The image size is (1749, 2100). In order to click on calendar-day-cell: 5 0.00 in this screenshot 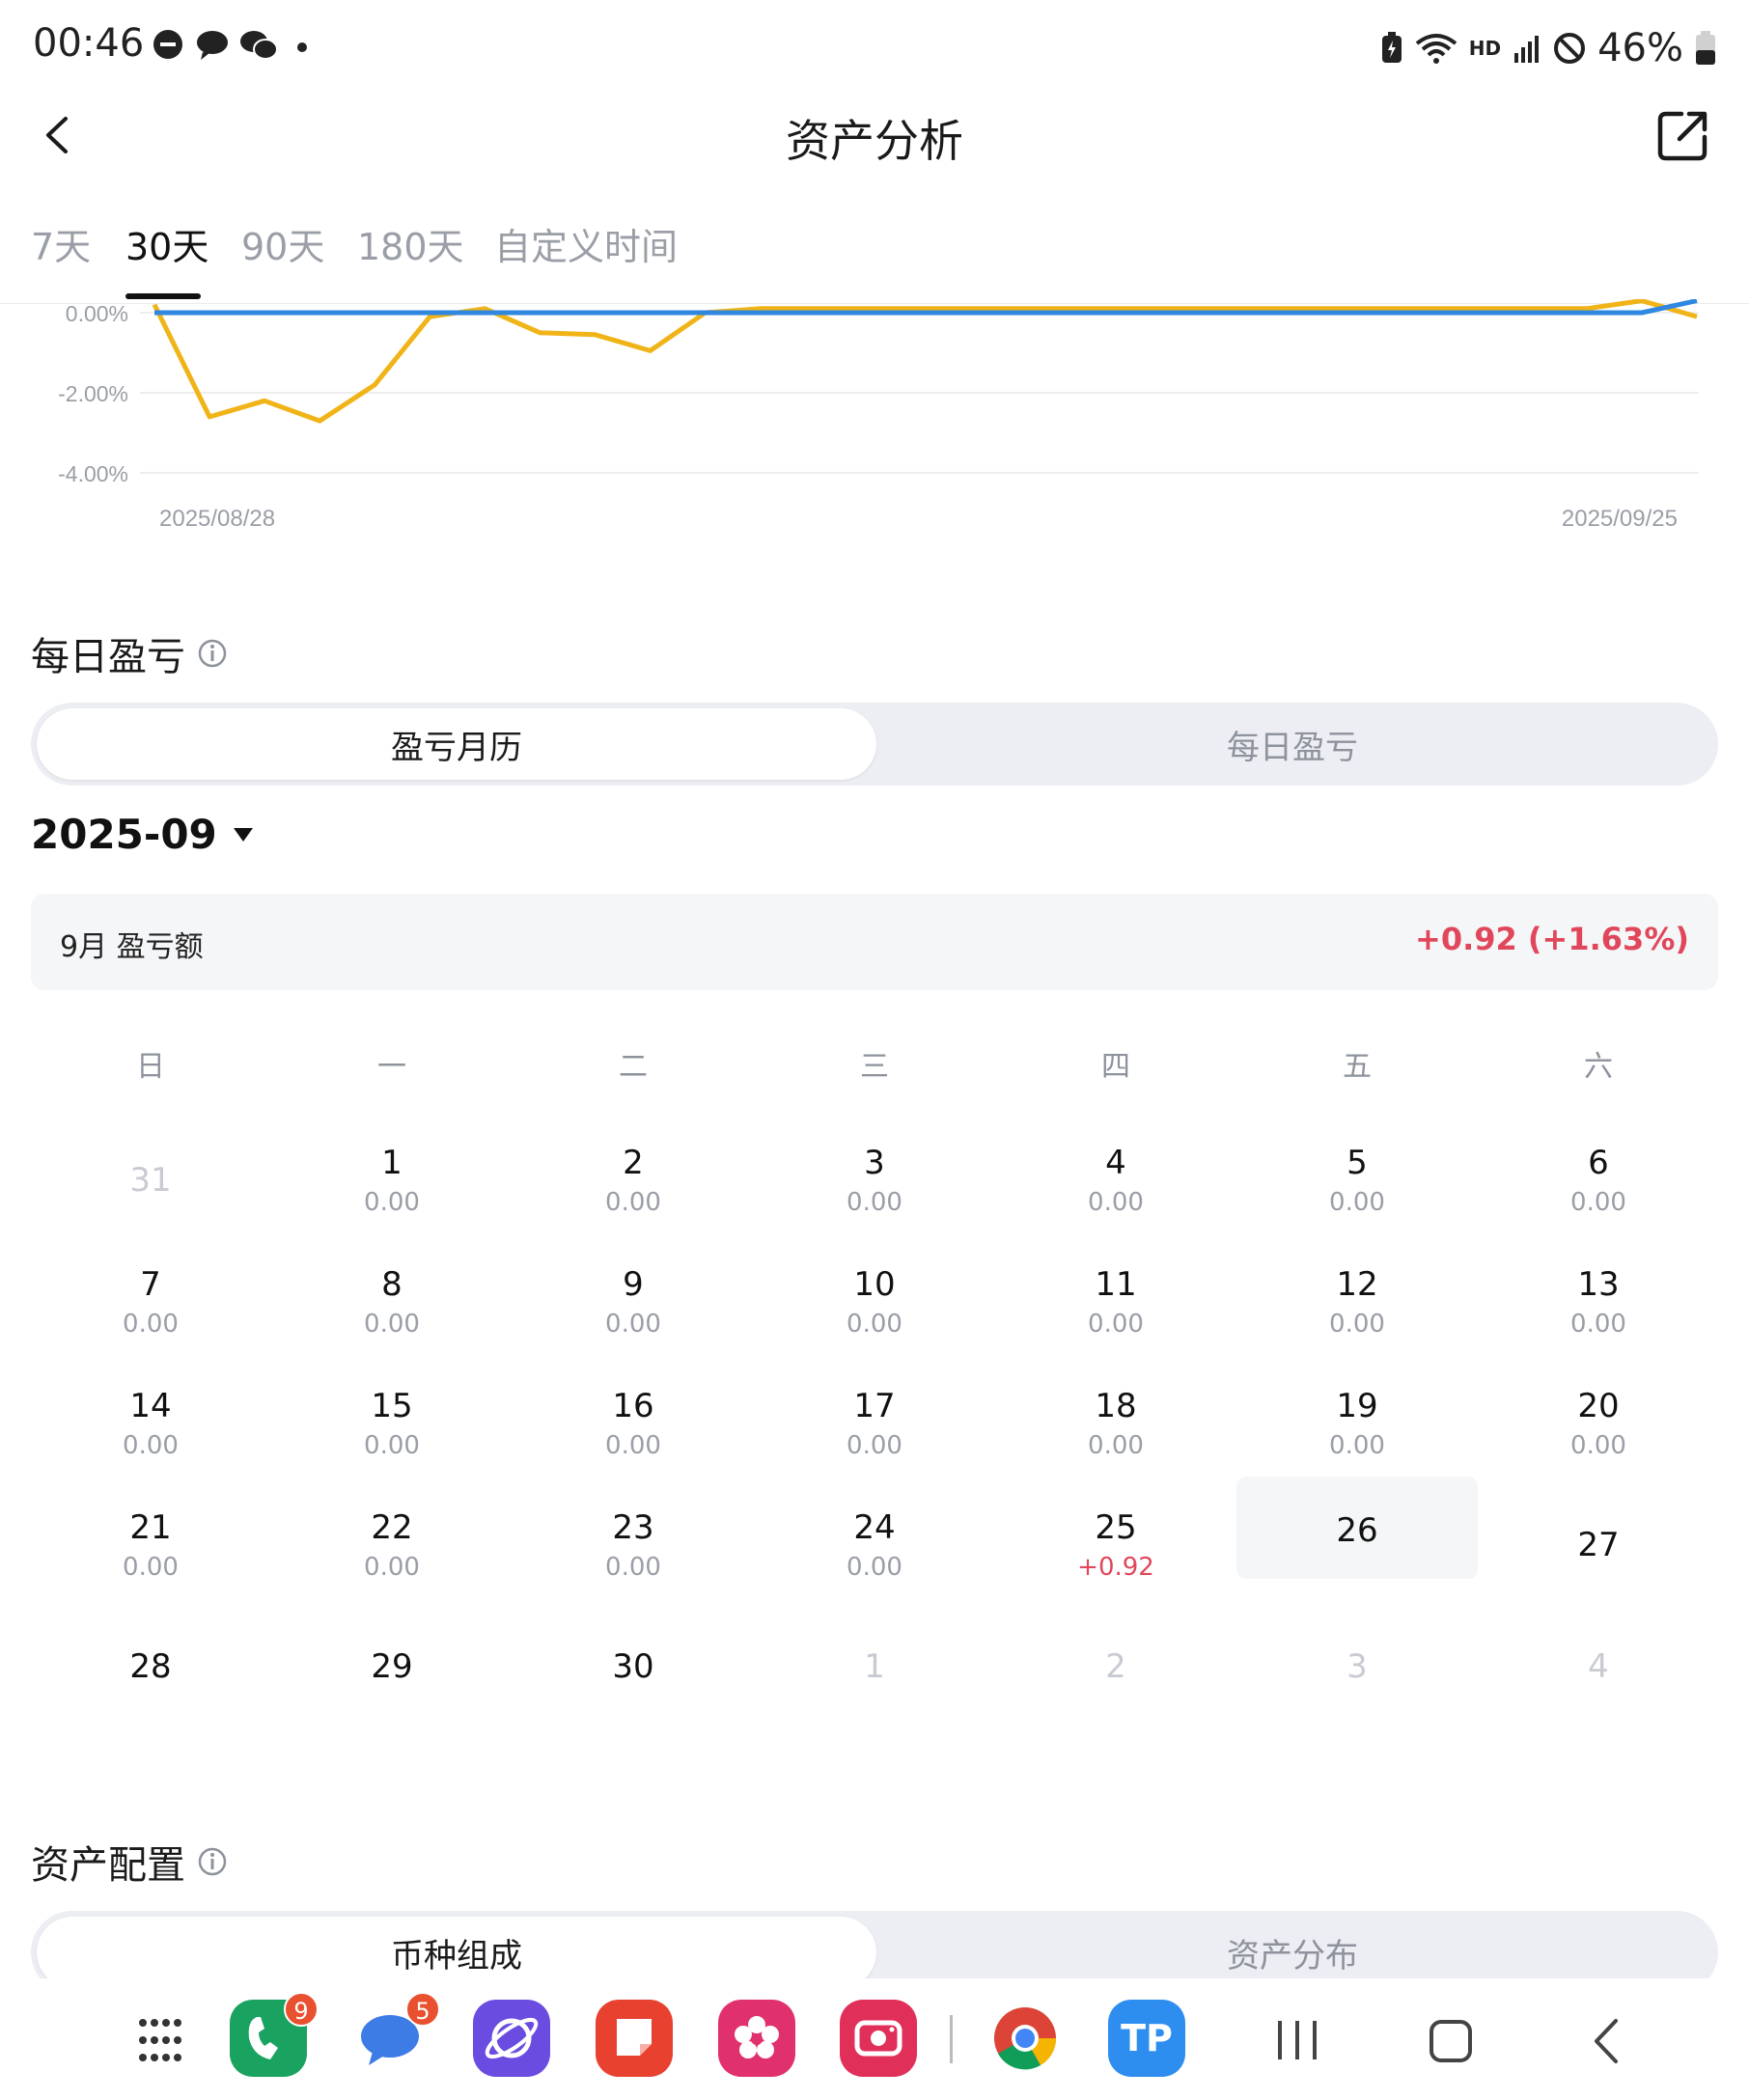, I will do `click(1357, 1197)`.